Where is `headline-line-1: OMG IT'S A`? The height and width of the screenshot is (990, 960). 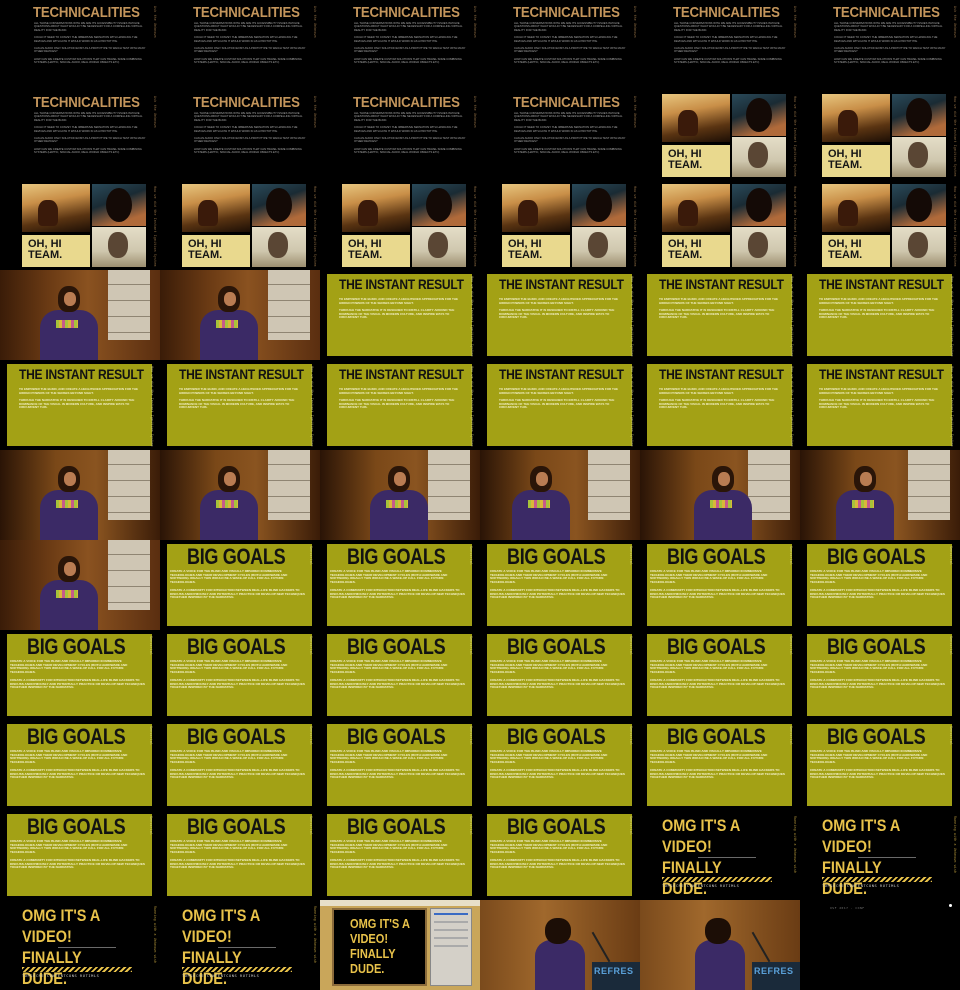
headline-line-1: OMG IT'S A is located at coordinates (221, 915).